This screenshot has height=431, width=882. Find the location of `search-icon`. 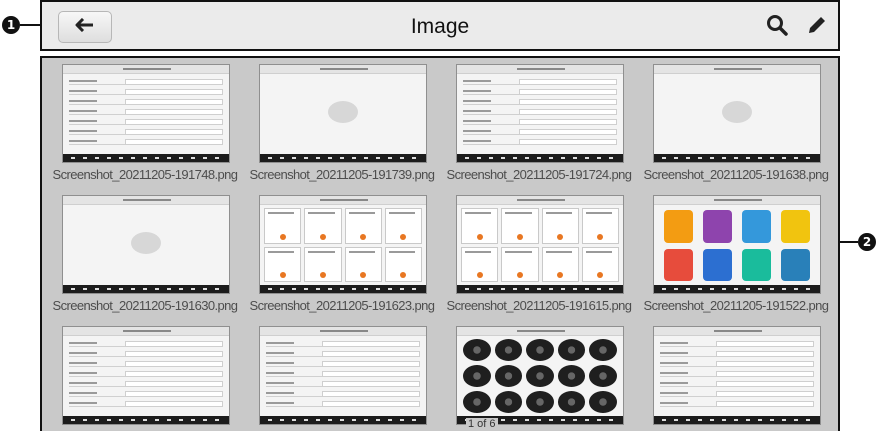

search-icon is located at coordinates (777, 27).